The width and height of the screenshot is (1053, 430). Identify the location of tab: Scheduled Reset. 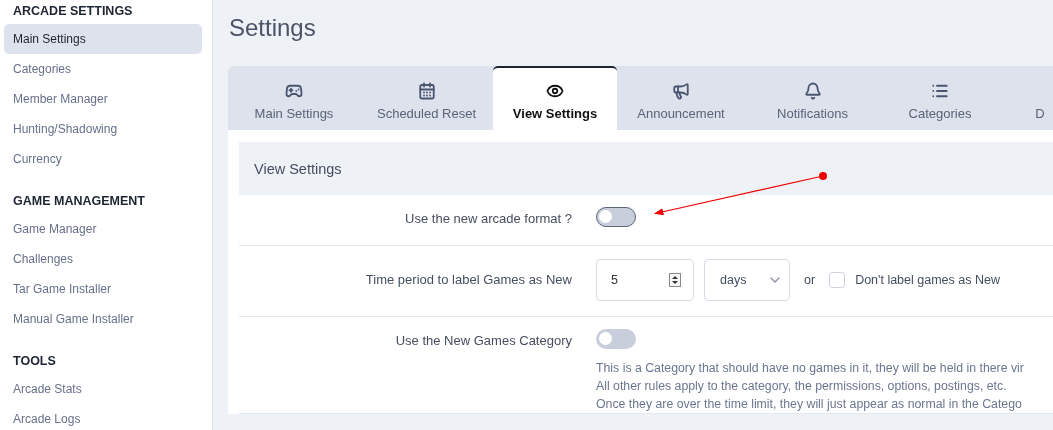
(426, 98).